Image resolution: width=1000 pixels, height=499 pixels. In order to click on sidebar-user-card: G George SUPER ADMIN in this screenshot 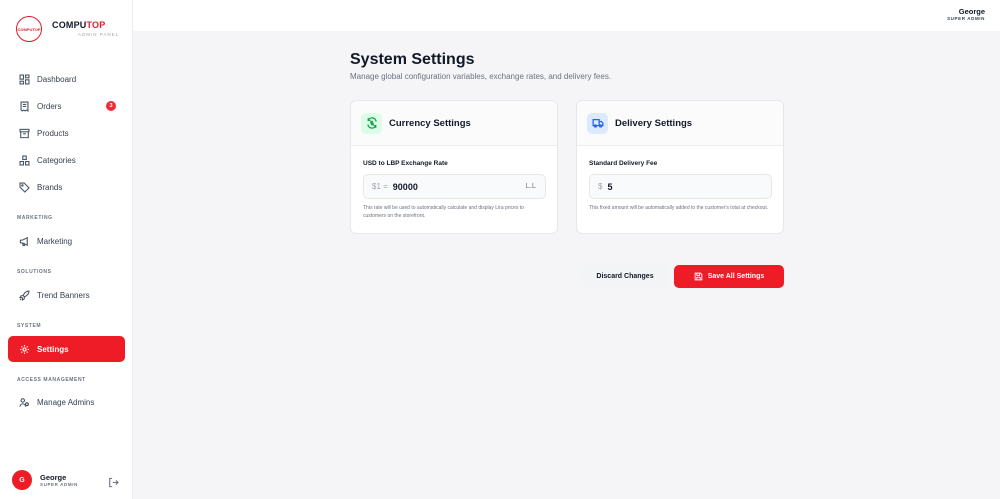, I will do `click(66, 480)`.